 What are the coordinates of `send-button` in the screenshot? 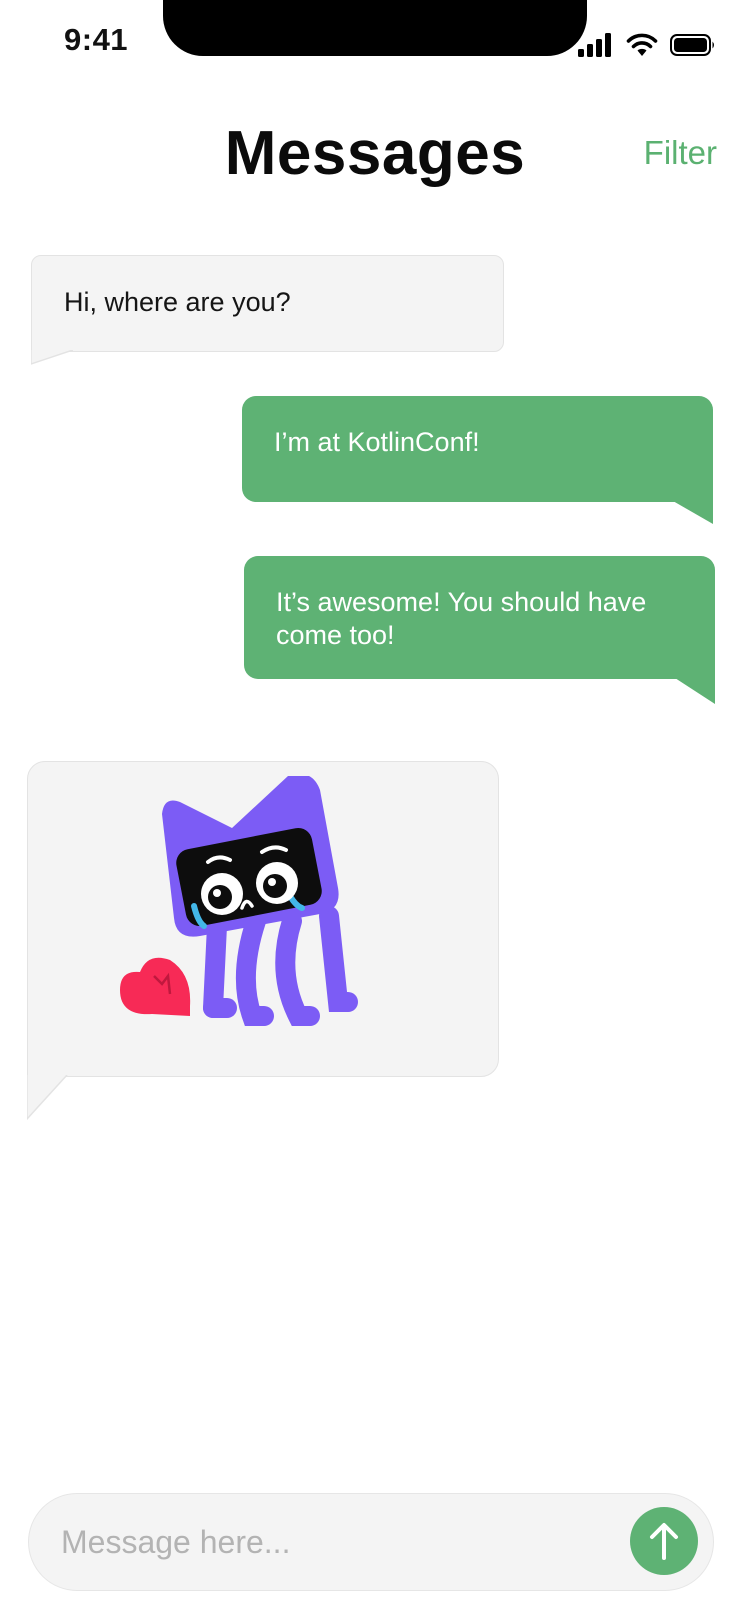 It's located at (664, 1541).